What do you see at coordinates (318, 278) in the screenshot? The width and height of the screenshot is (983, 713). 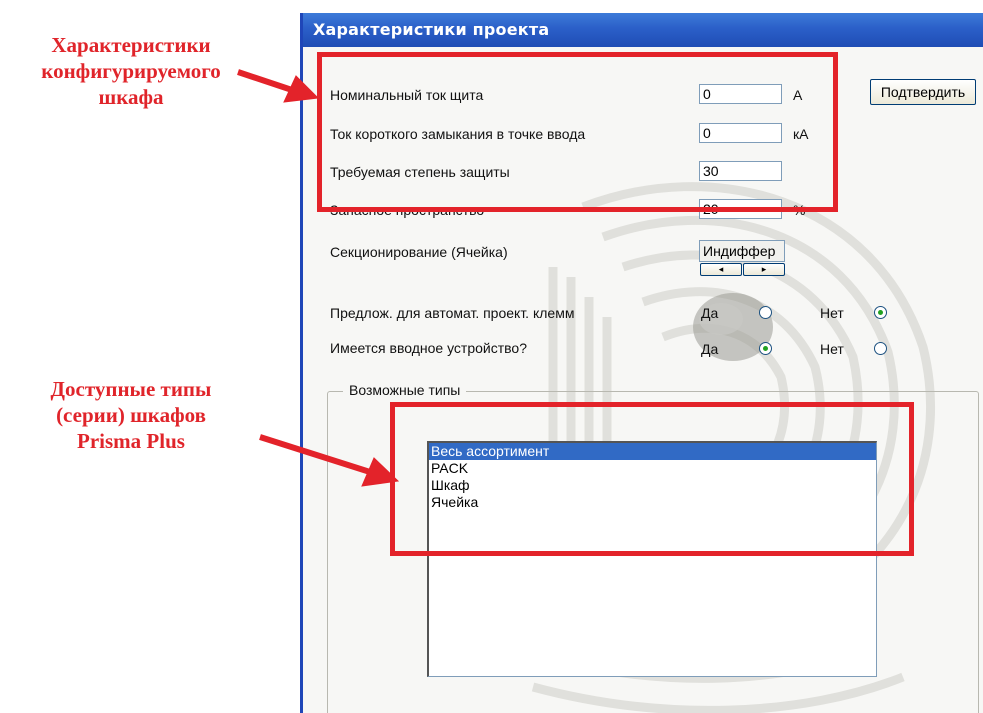 I see `annotation-arrows` at bounding box center [318, 278].